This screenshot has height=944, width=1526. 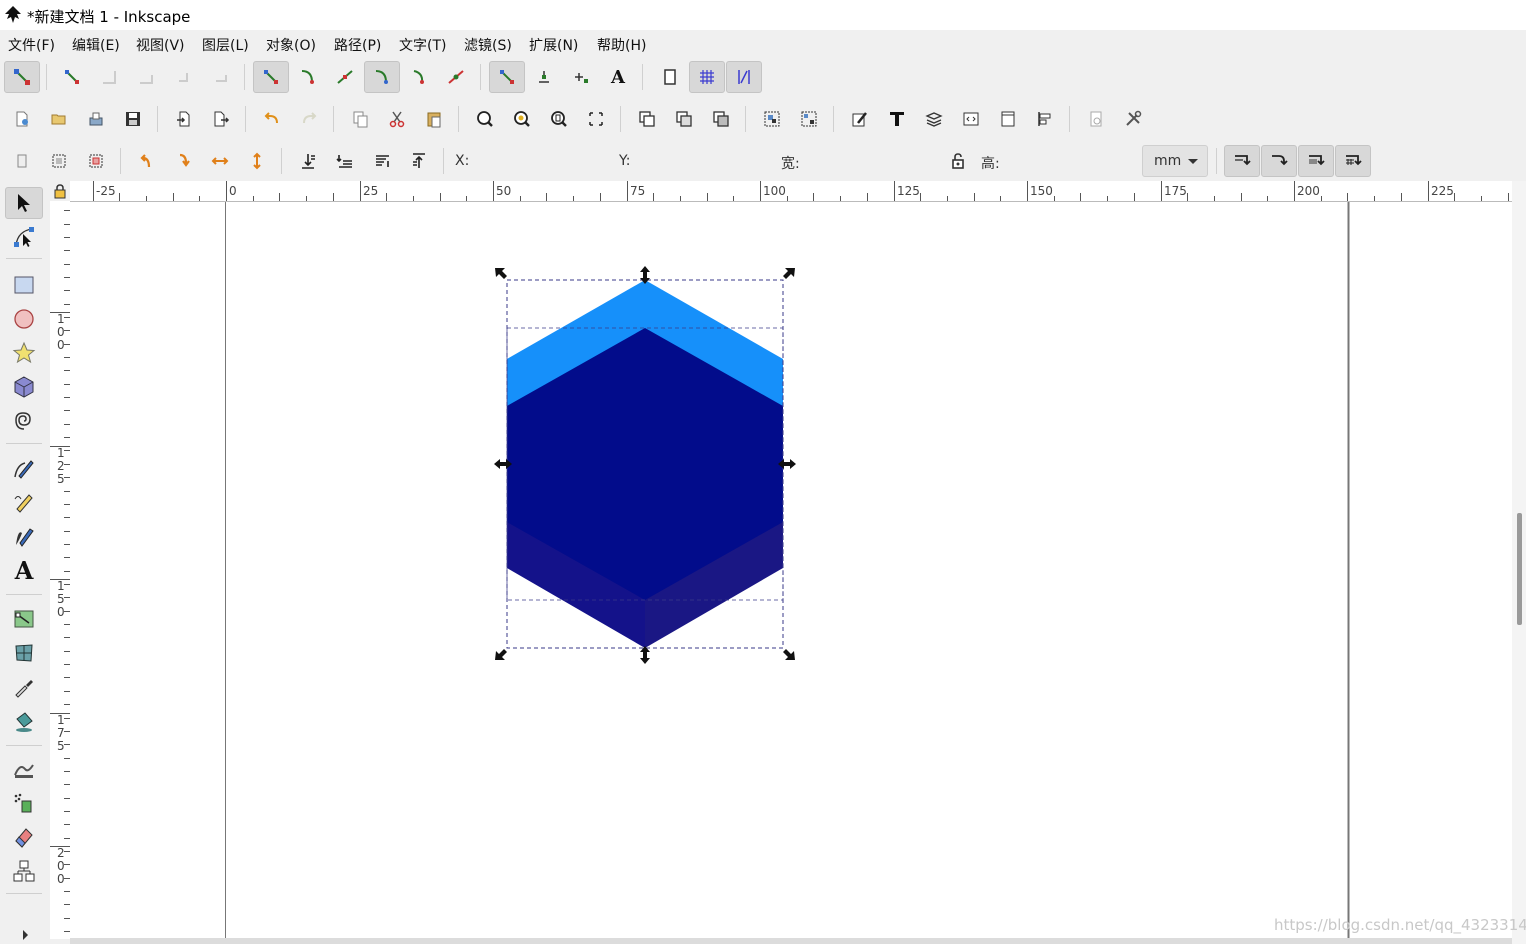 I want to click on scale-handle-top-right, so click(x=789, y=273).